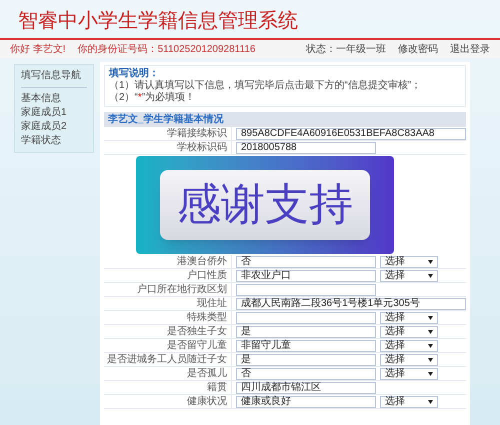 Image resolution: width=500 pixels, height=425 pixels. Describe the element at coordinates (152, 98) in the screenshot. I see `instruction-text: （2）“*”为必填项！` at that location.